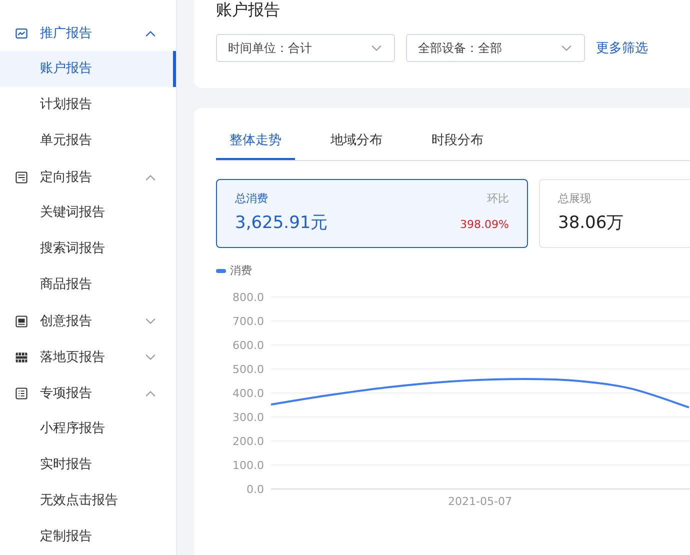 The image size is (690, 555). What do you see at coordinates (88, 429) in the screenshot?
I see `sidebar-item: 小程序报告` at bounding box center [88, 429].